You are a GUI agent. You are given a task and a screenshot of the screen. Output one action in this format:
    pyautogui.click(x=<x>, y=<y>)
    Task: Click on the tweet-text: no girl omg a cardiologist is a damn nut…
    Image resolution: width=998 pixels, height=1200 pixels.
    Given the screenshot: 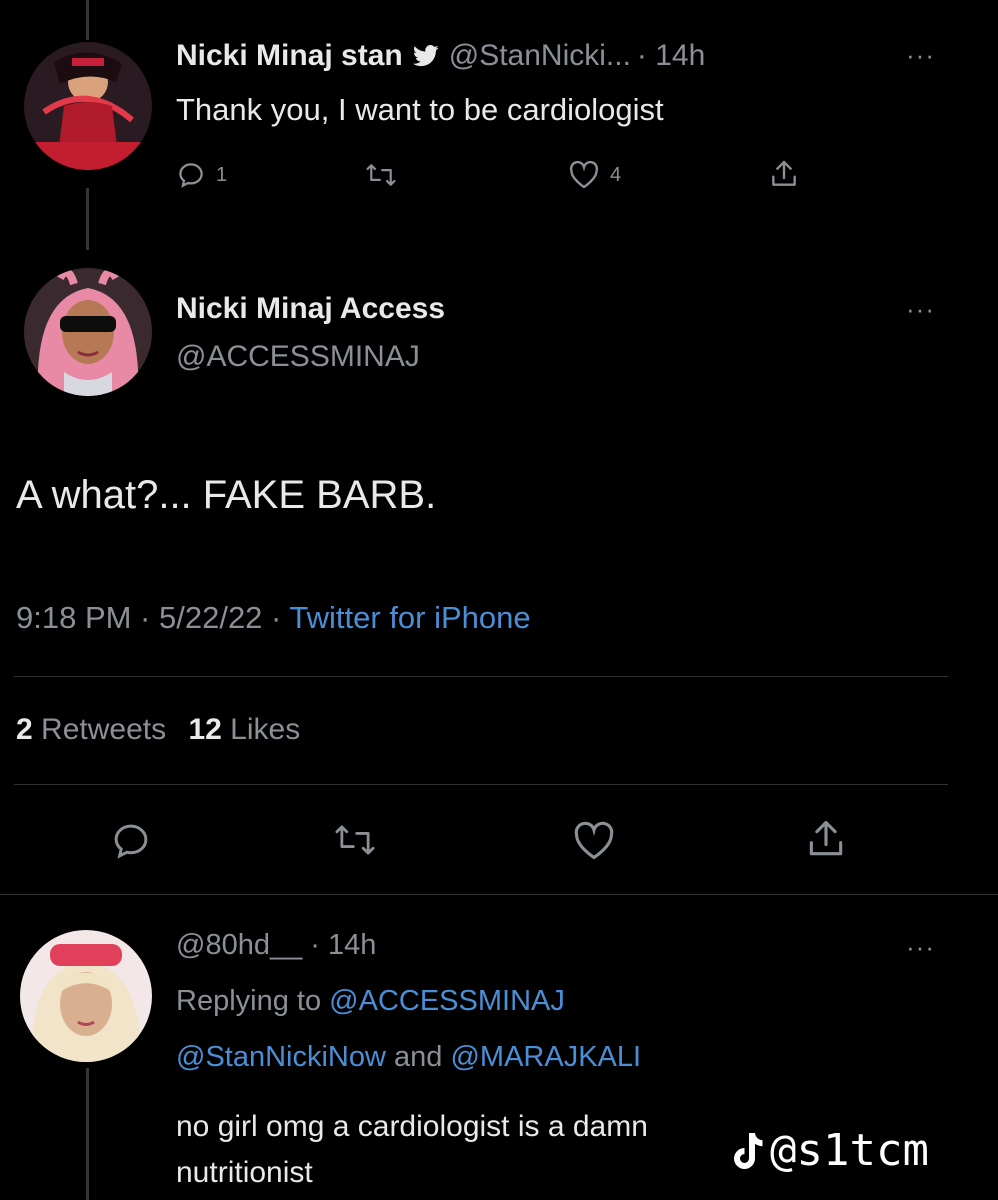 What is the action you would take?
    pyautogui.click(x=412, y=1150)
    